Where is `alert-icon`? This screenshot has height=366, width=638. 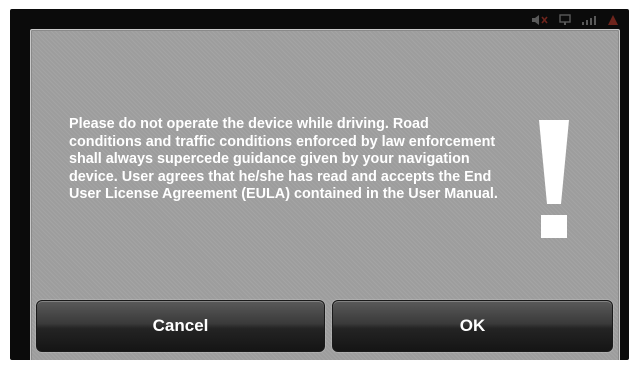 alert-icon is located at coordinates (613, 20).